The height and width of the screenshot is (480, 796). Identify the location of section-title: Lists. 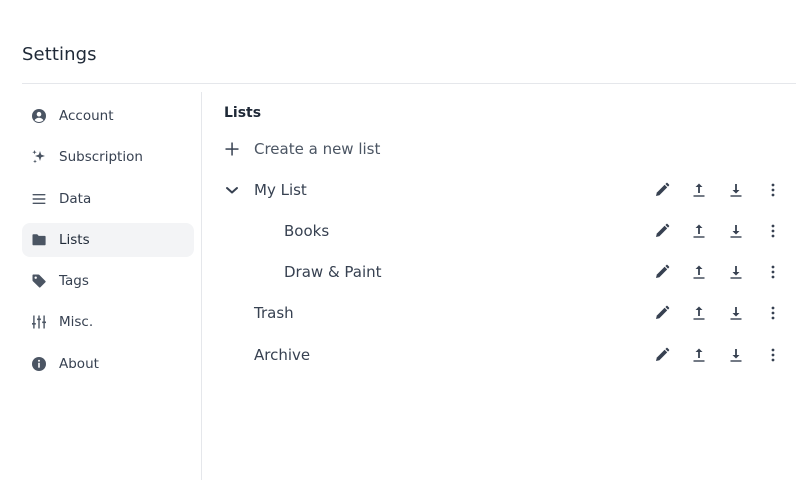
(243, 113).